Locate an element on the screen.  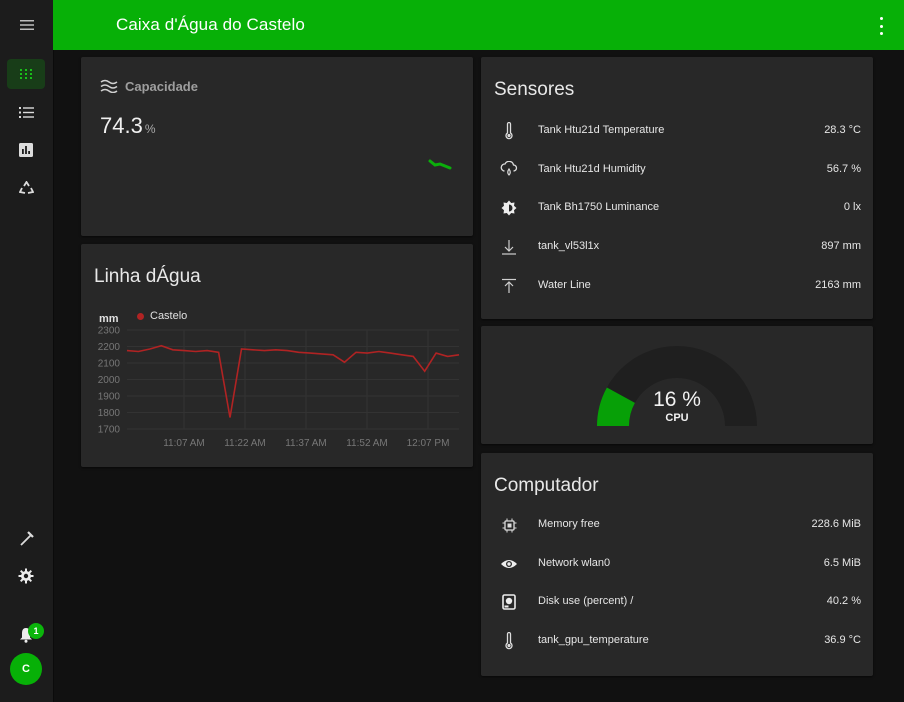
waves-icon is located at coordinates (109, 86).